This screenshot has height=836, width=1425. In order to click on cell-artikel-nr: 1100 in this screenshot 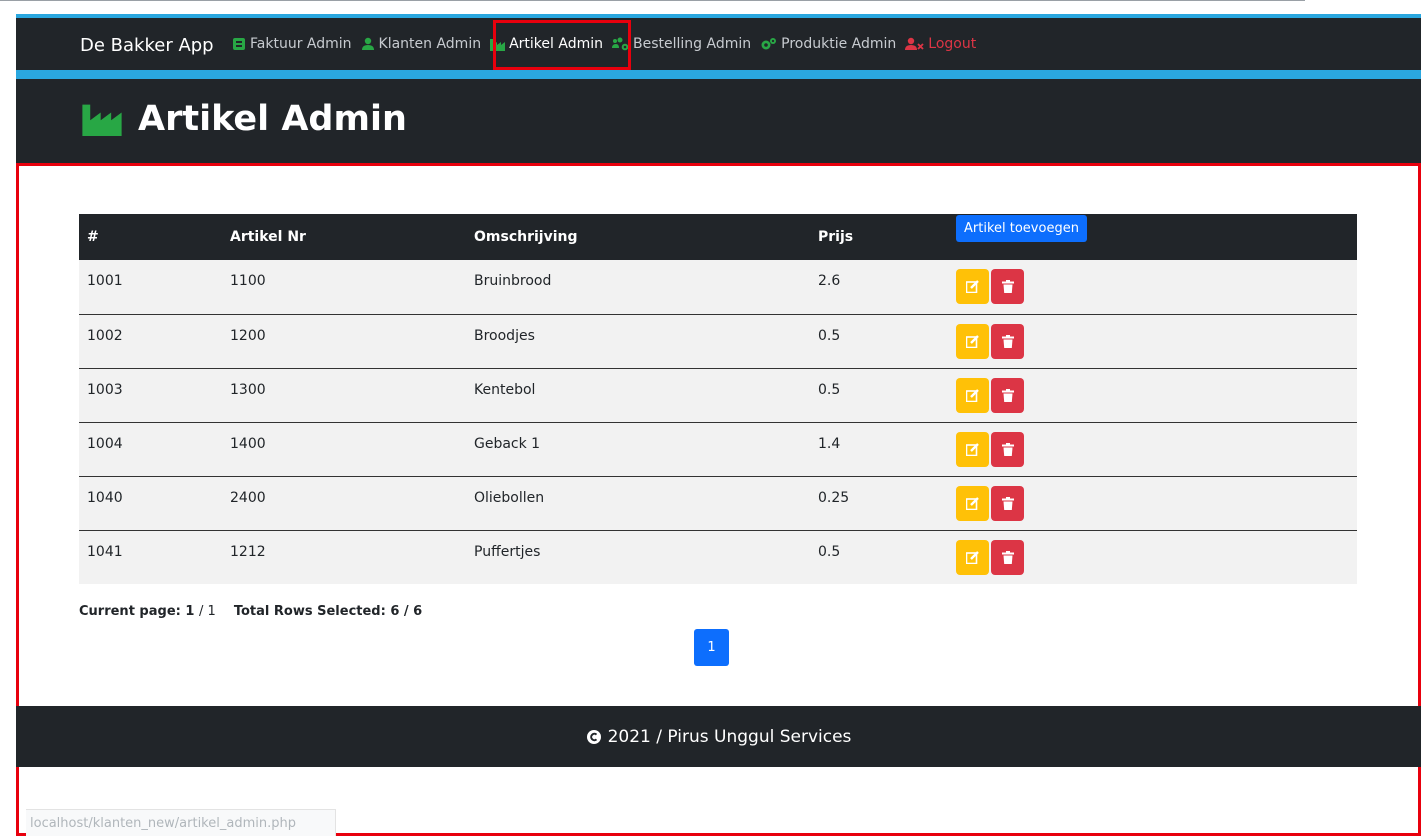, I will do `click(248, 281)`.